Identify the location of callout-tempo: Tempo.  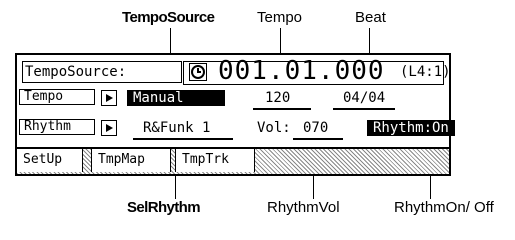
(280, 17).